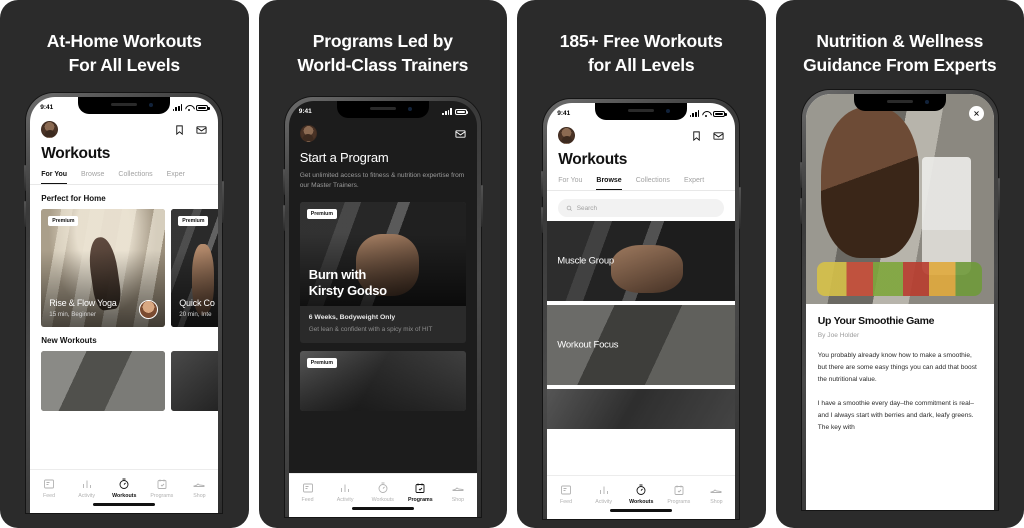  I want to click on panel-heading-line2: for All Levels, so click(641, 64).